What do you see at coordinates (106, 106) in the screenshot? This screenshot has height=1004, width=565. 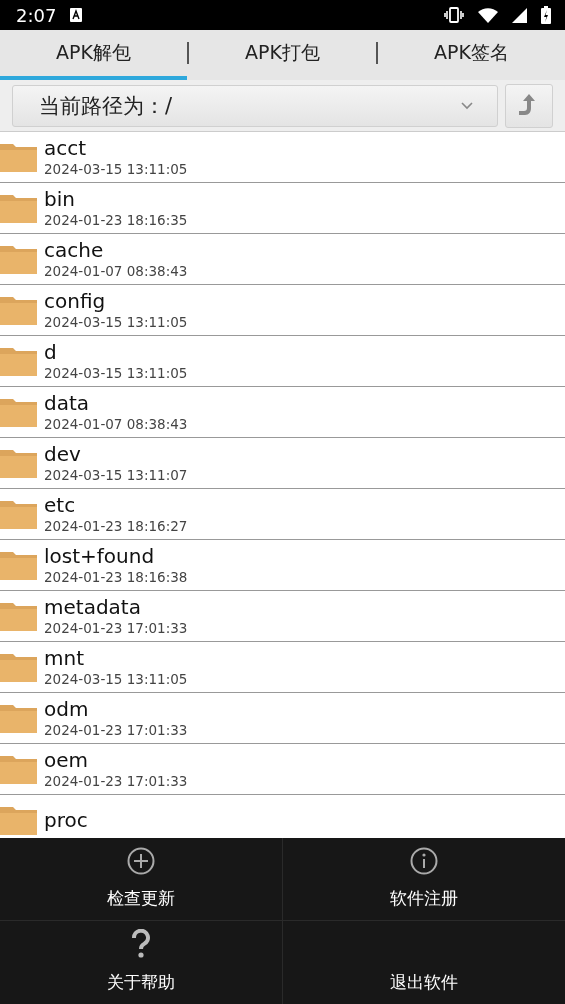 I see `path-label: 当前路径为：/` at bounding box center [106, 106].